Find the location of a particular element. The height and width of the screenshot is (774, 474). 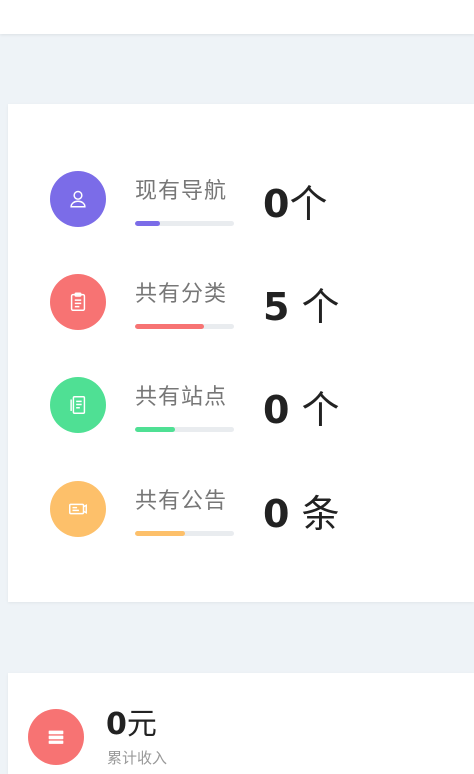

income-amount: 0元 is located at coordinates (131, 721).